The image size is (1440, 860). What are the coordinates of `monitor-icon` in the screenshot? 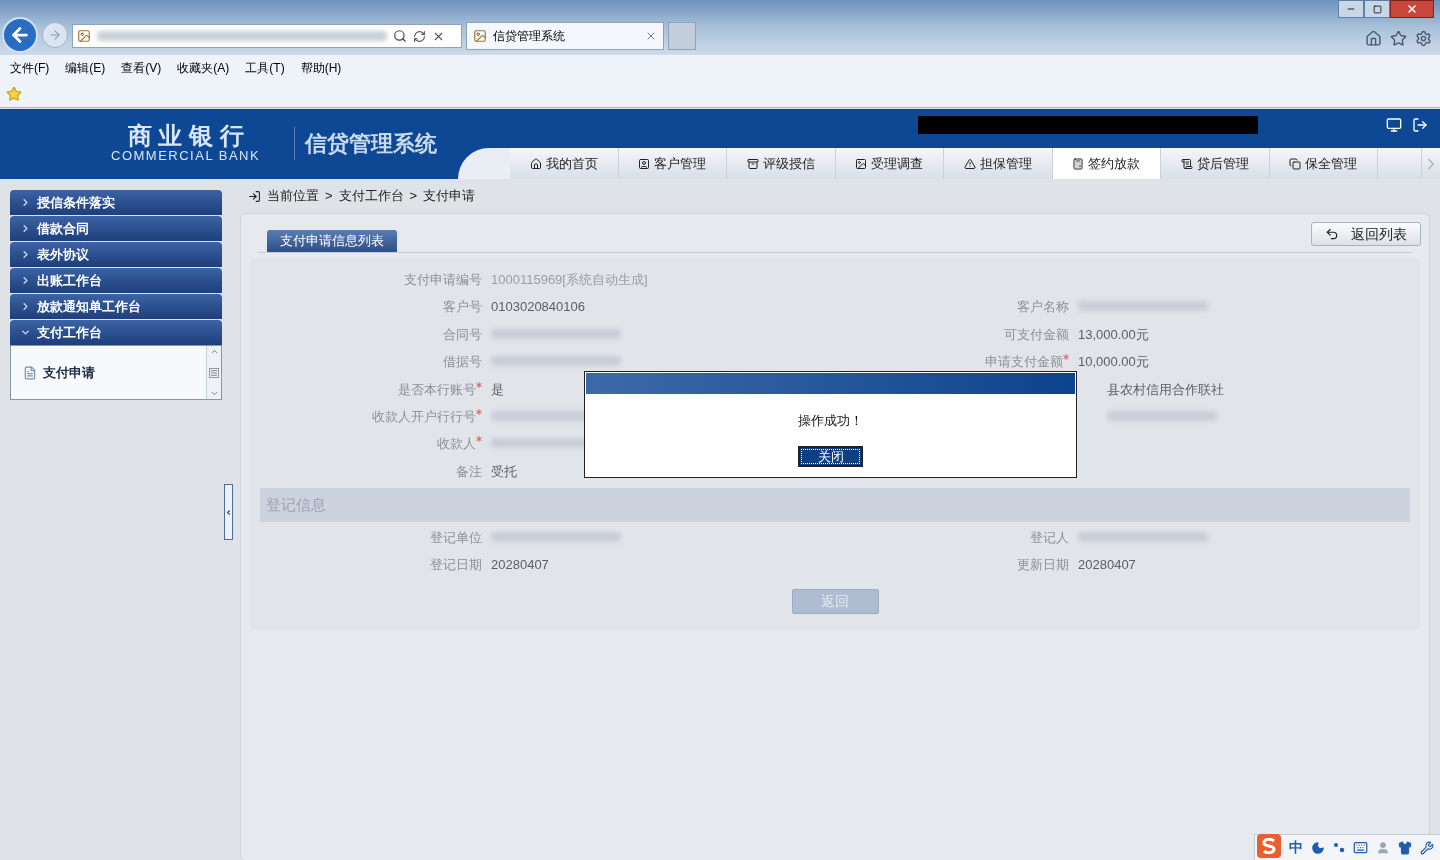 It's located at (1394, 125).